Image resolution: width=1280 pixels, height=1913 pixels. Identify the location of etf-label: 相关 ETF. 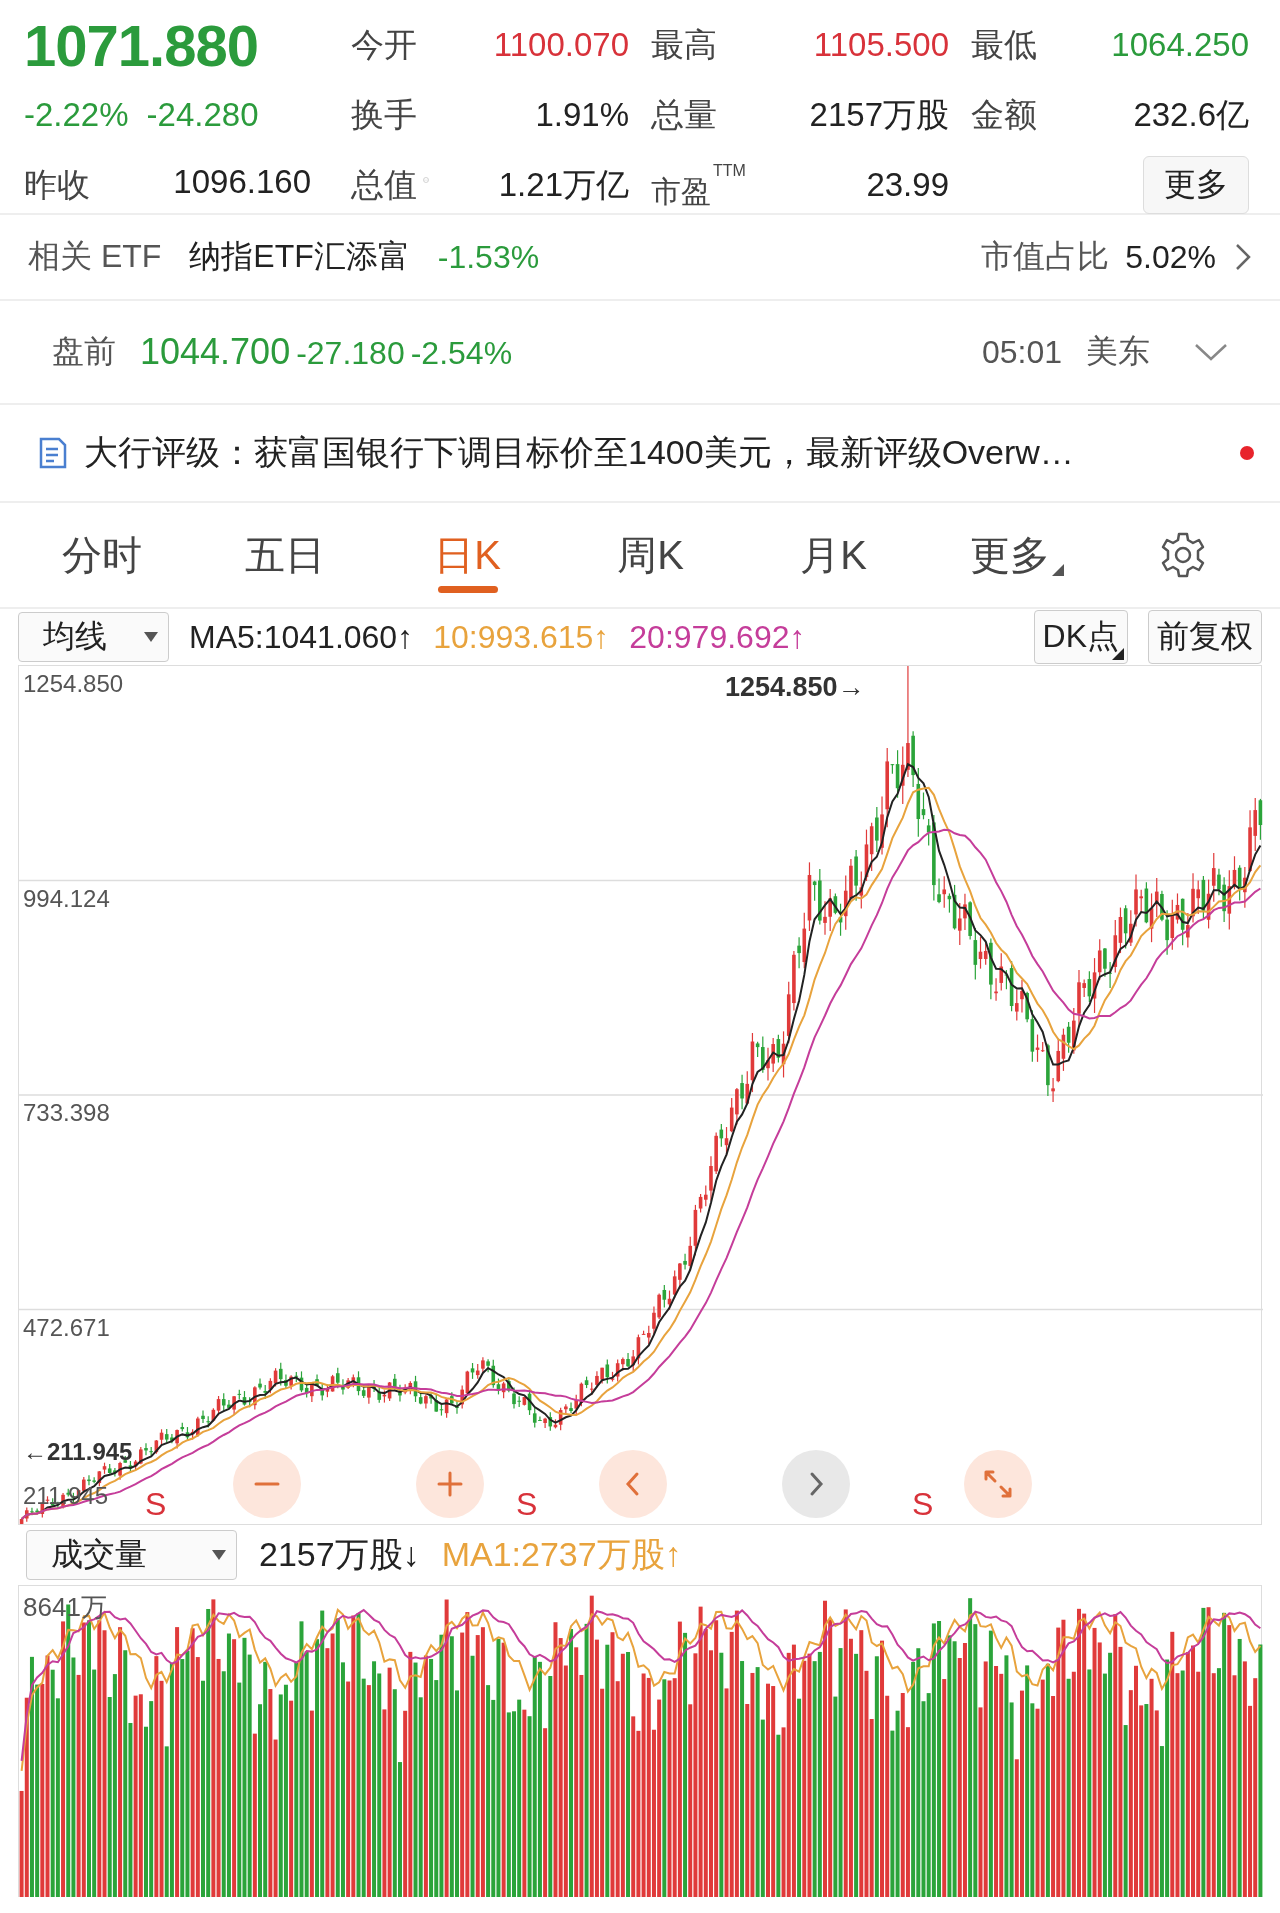
(95, 256).